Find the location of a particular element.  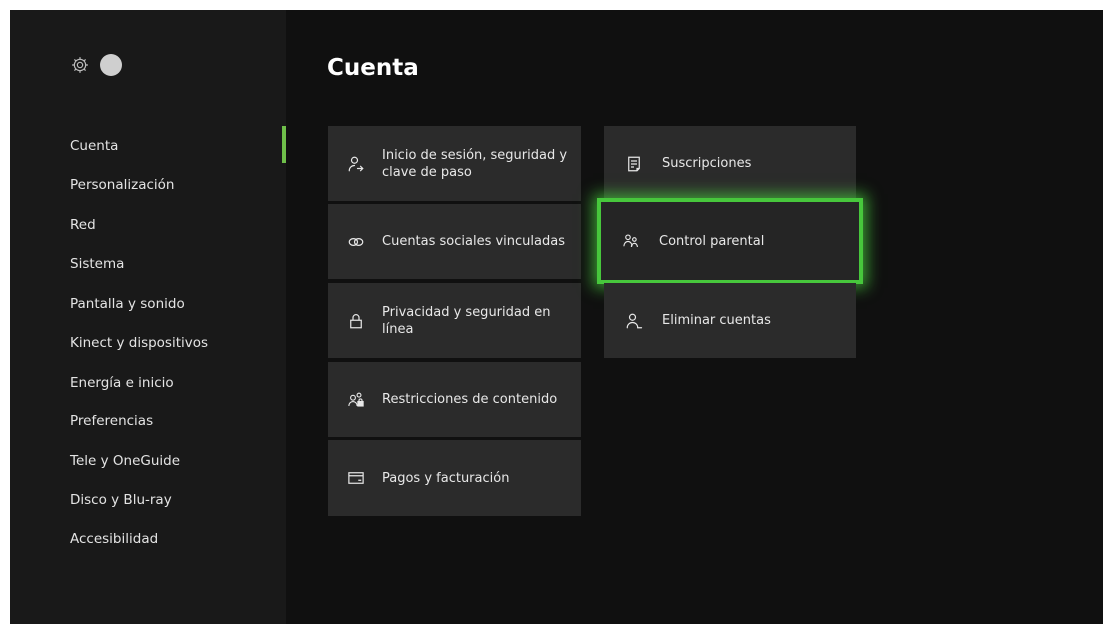

gear-icon is located at coordinates (80, 65).